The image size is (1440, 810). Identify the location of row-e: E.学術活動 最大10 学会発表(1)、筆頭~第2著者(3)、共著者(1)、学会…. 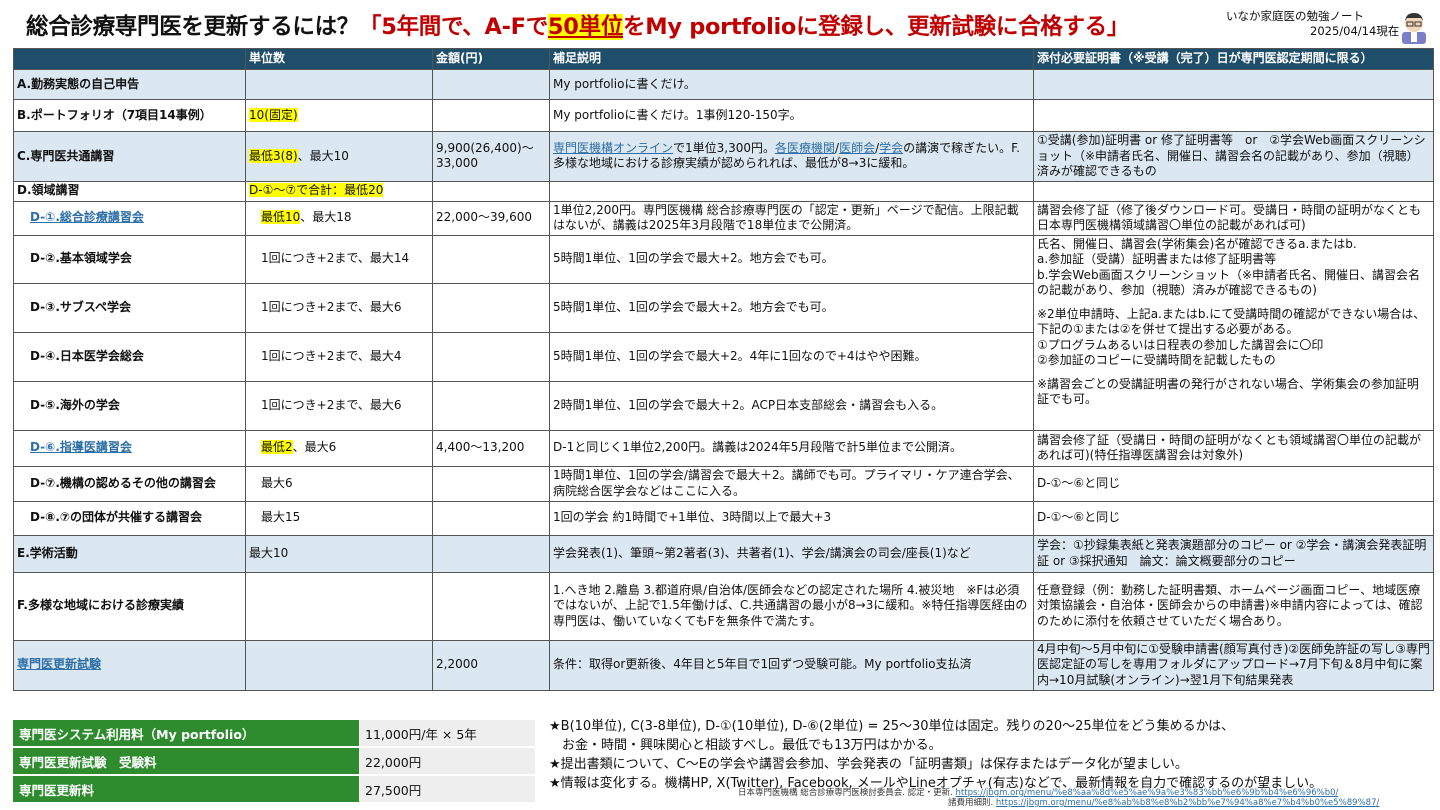
(723, 553).